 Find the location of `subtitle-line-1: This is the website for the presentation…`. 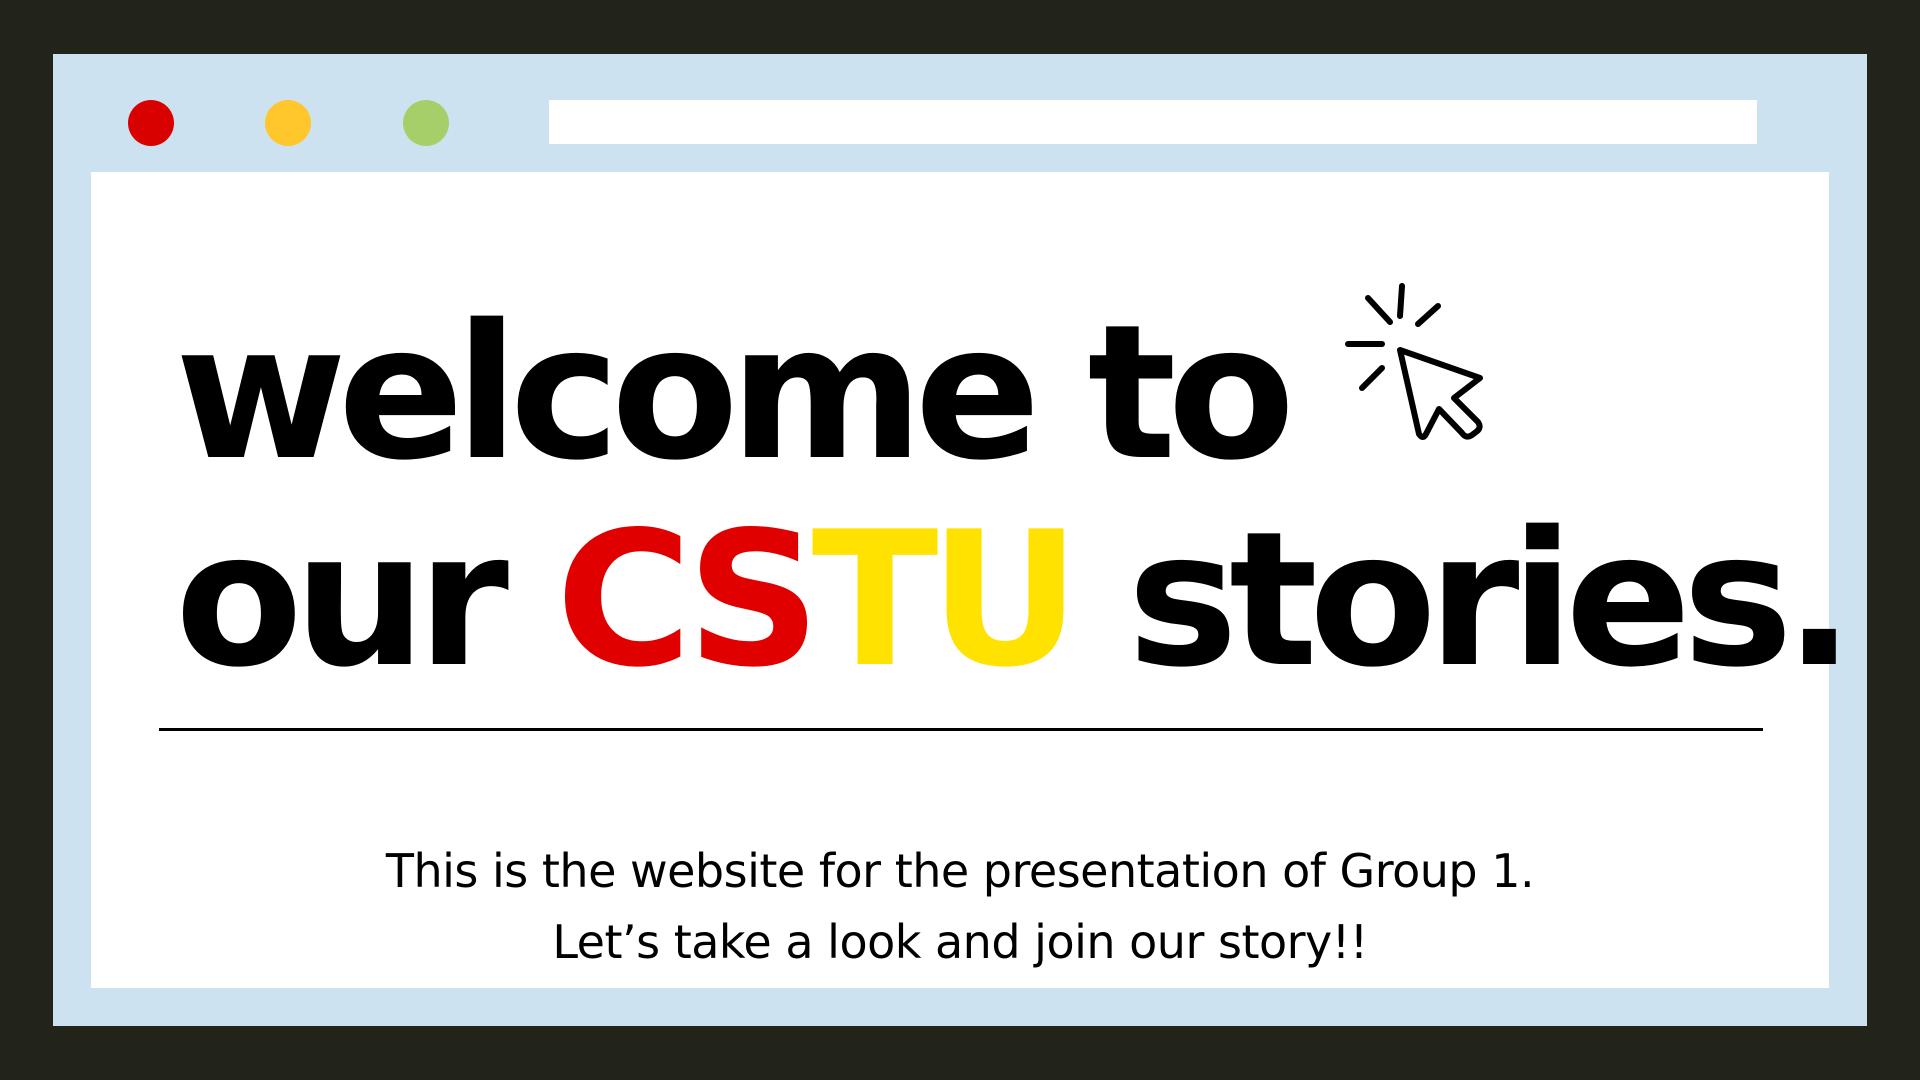

subtitle-line-1: This is the website for the presentation… is located at coordinates (960, 871).